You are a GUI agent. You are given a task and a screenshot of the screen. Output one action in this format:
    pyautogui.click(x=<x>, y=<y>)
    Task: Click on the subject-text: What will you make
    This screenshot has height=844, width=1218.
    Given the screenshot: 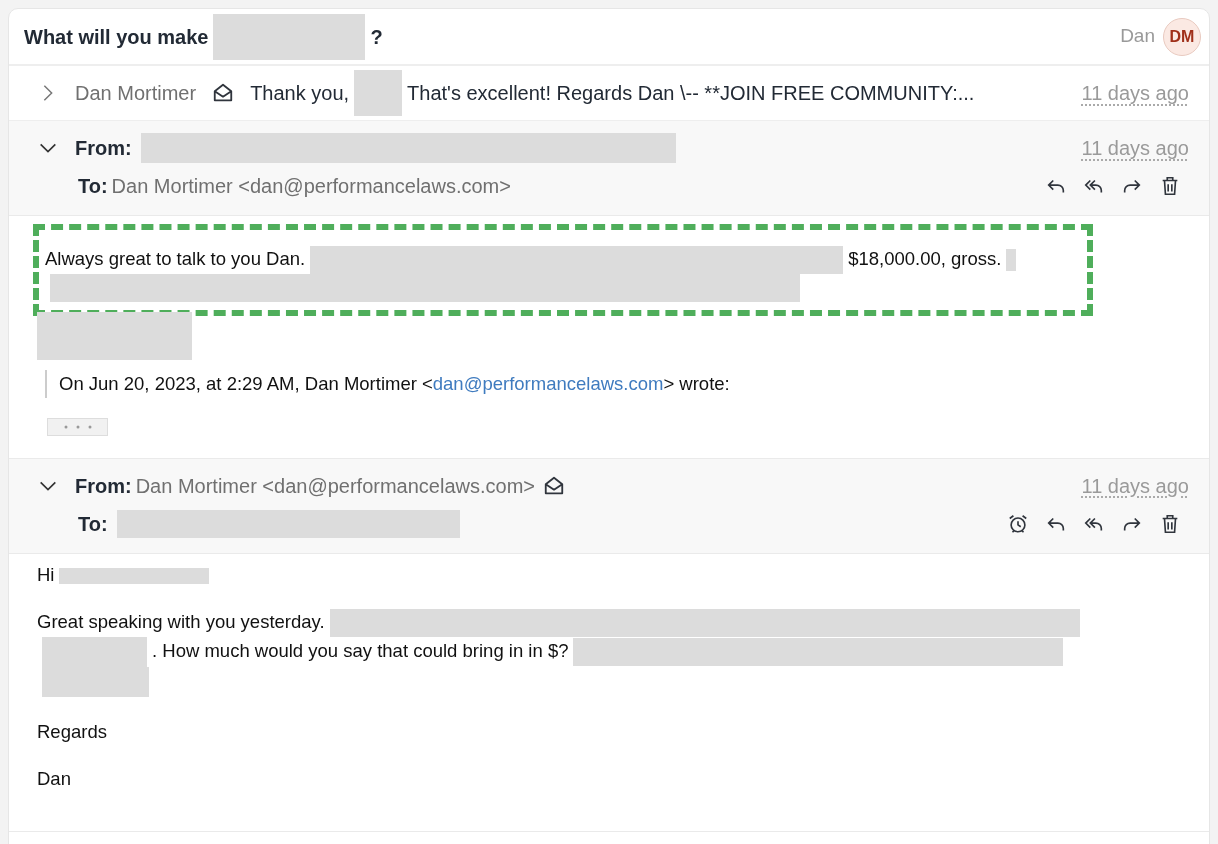 What is the action you would take?
    pyautogui.click(x=116, y=37)
    